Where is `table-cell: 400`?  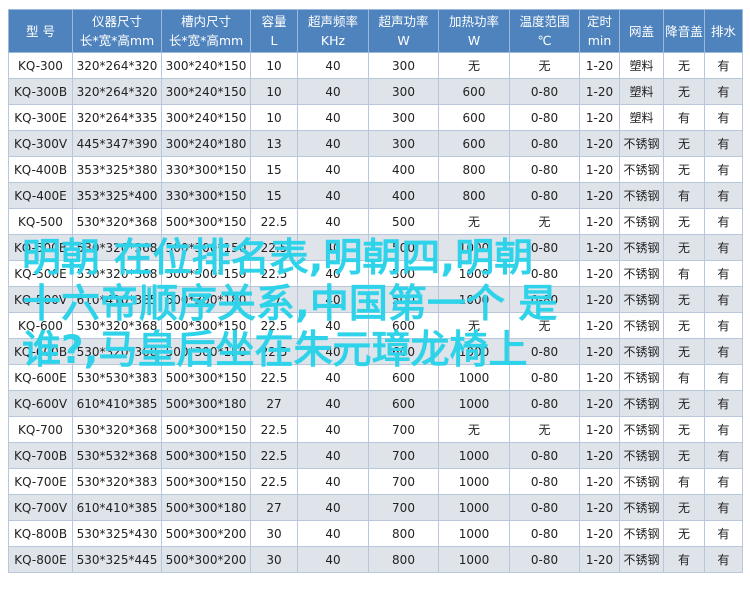 table-cell: 400 is located at coordinates (403, 195).